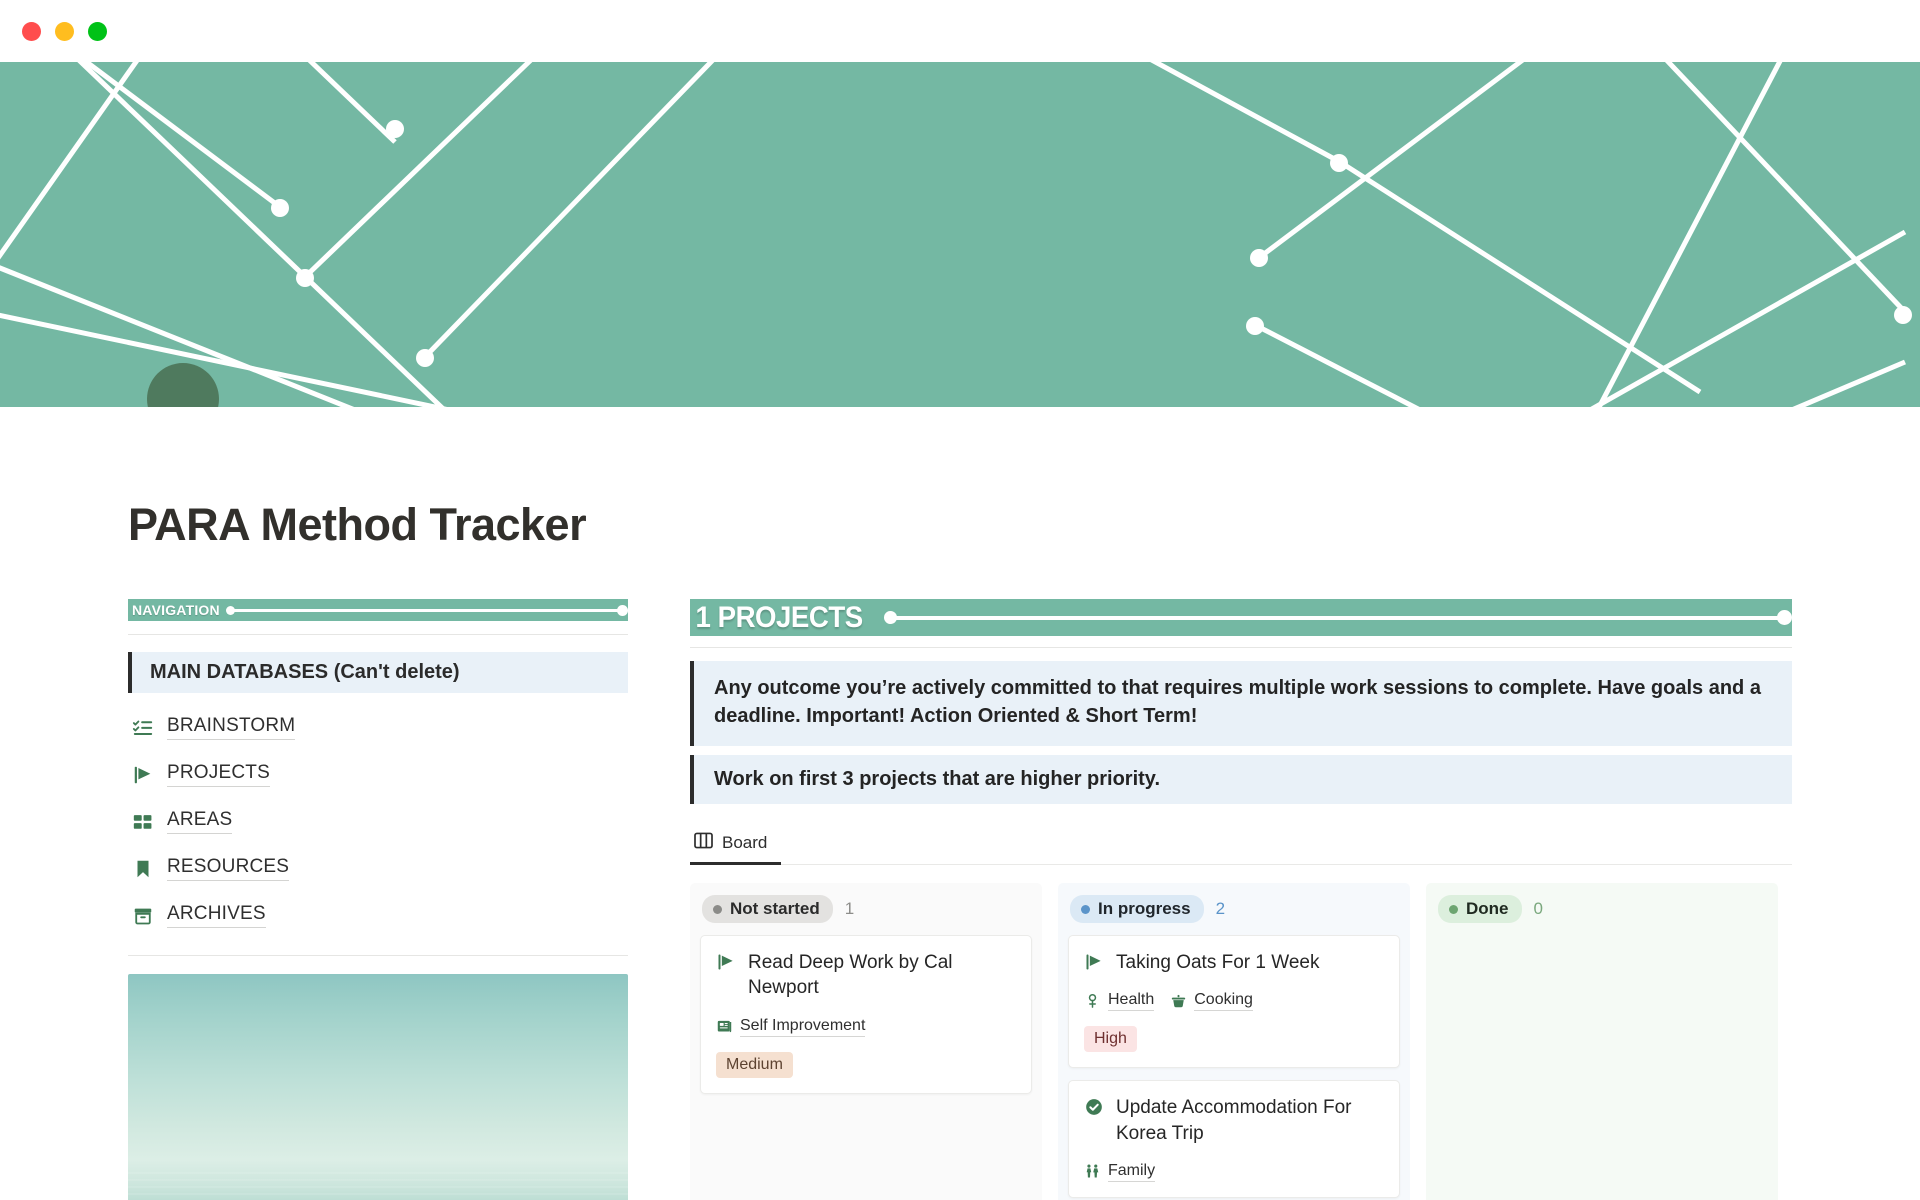  I want to click on column-count: 0, so click(1538, 909).